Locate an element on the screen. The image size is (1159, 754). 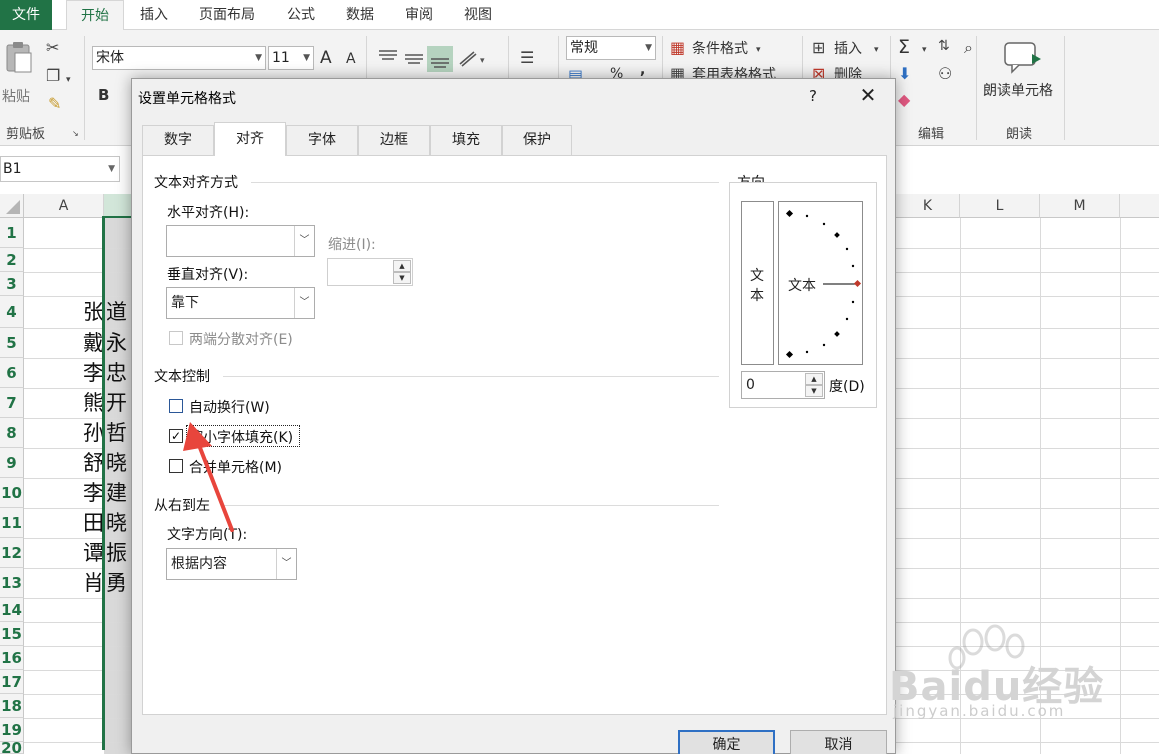
baidu-watermark: Baidu经验 jingyan.baidu.com is located at coordinates (1012, 670).